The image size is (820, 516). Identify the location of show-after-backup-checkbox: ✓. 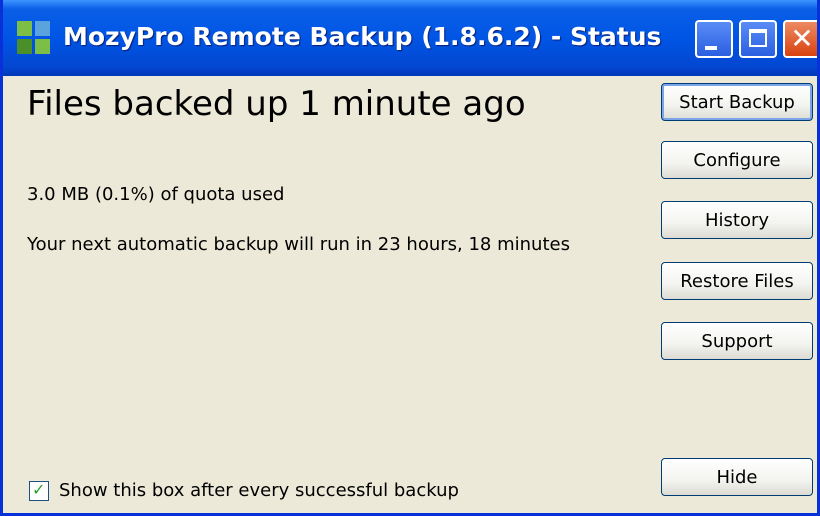
(39, 490).